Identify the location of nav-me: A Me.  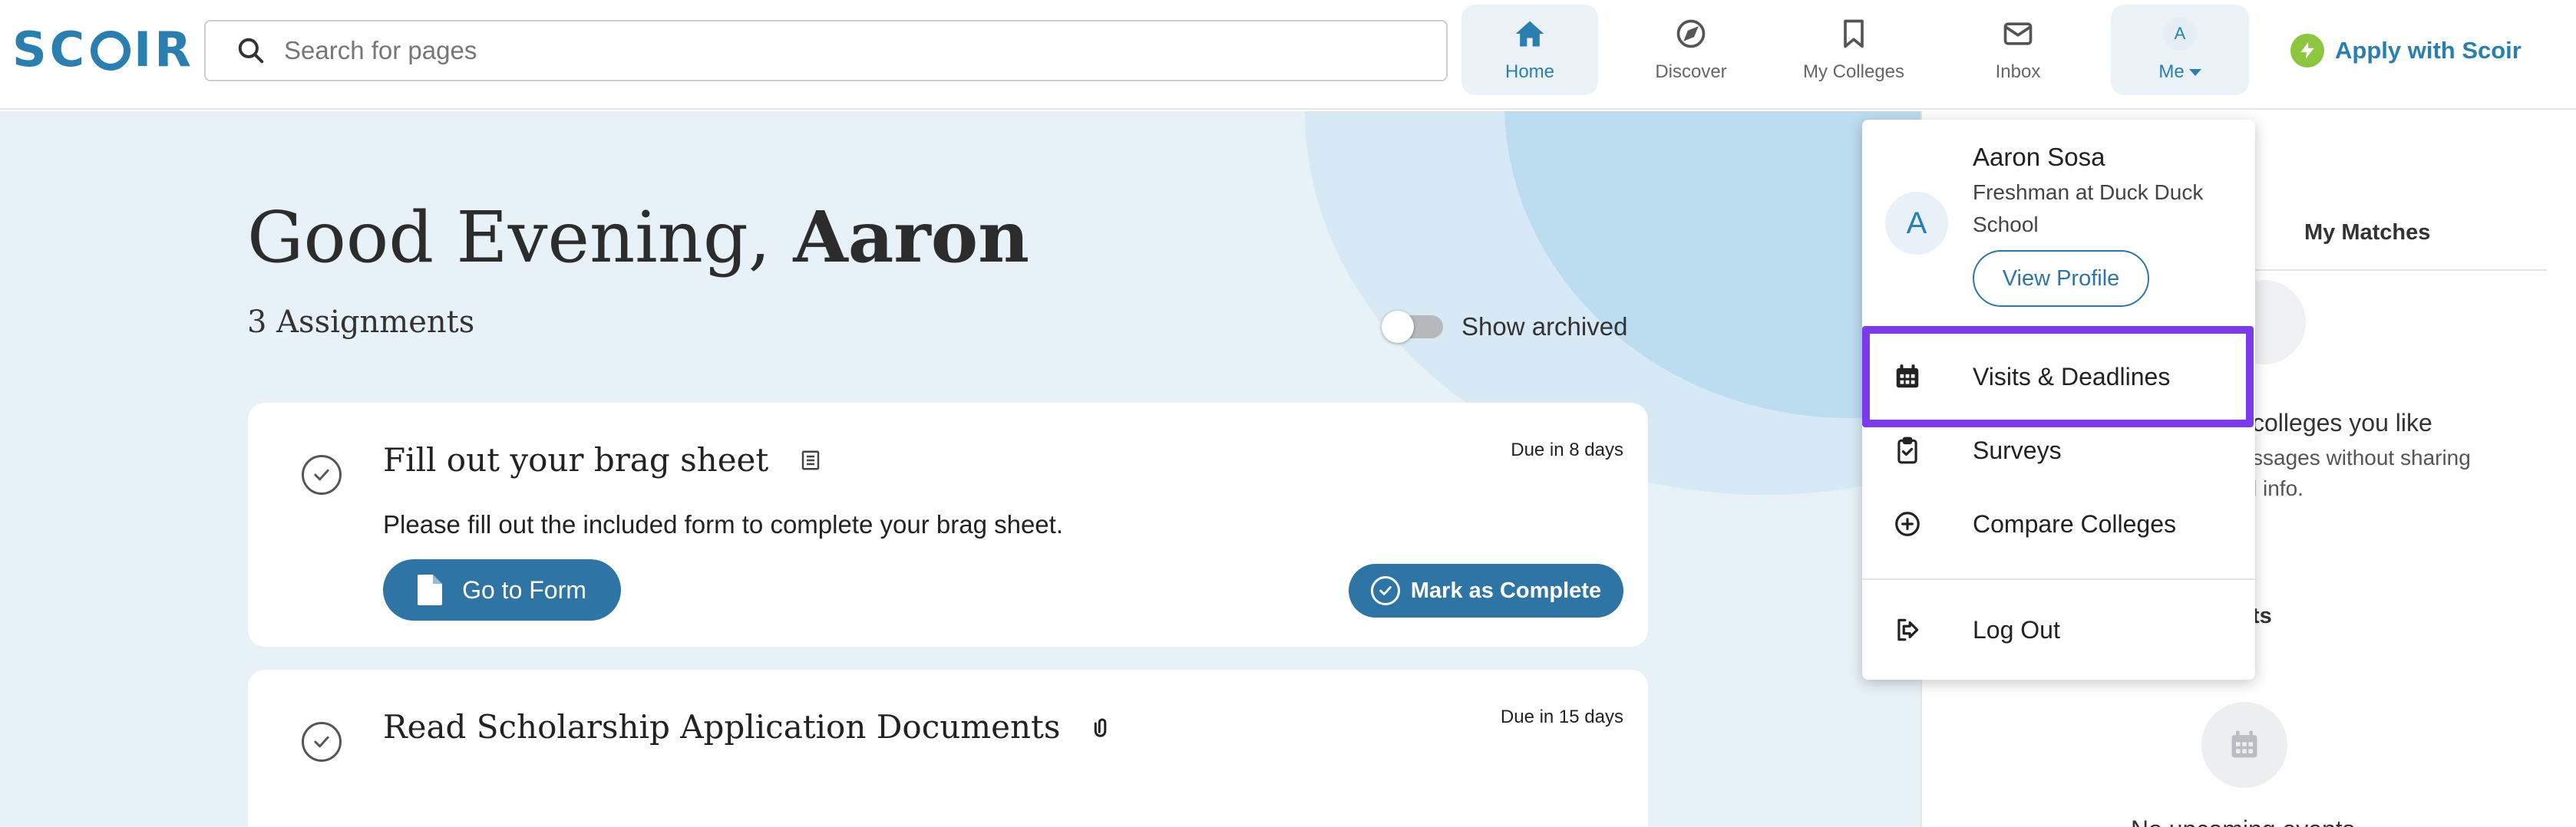
(2180, 50).